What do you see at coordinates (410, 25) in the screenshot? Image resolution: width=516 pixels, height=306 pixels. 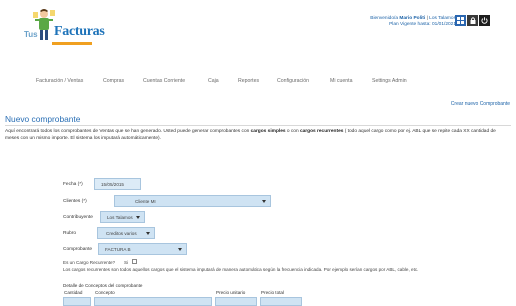 I see `plan-prefix: Plan Vigente hasta:` at bounding box center [410, 25].